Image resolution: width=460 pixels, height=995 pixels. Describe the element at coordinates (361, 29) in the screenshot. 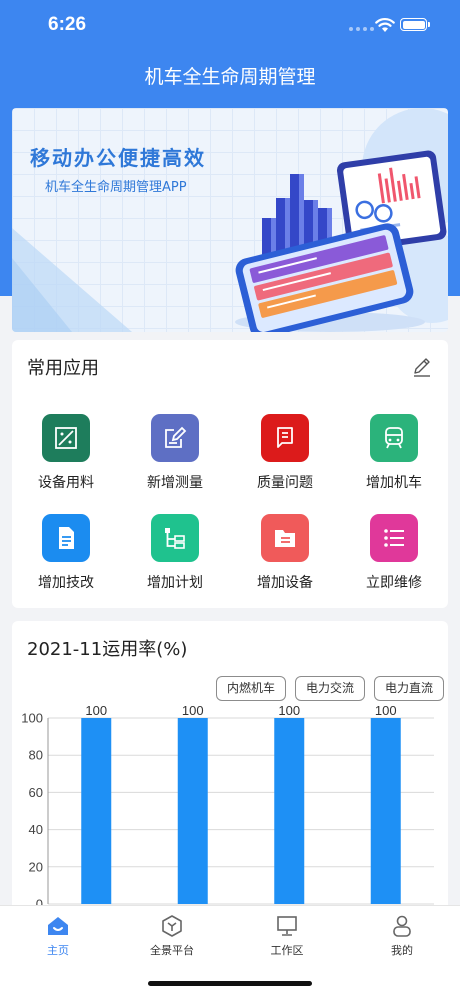

I see `cellular-signal-icon` at that location.